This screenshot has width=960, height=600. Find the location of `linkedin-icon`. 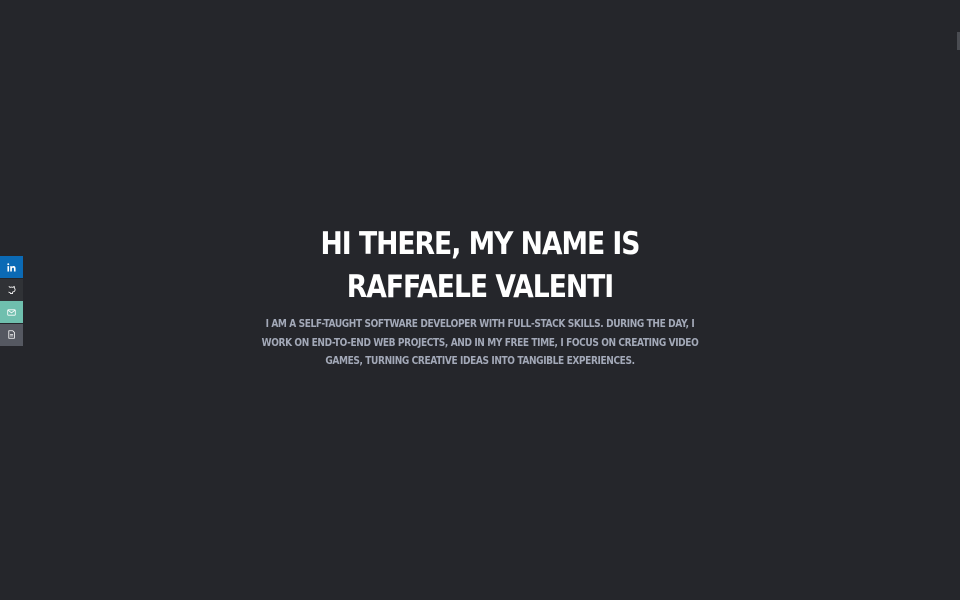

linkedin-icon is located at coordinates (11, 267).